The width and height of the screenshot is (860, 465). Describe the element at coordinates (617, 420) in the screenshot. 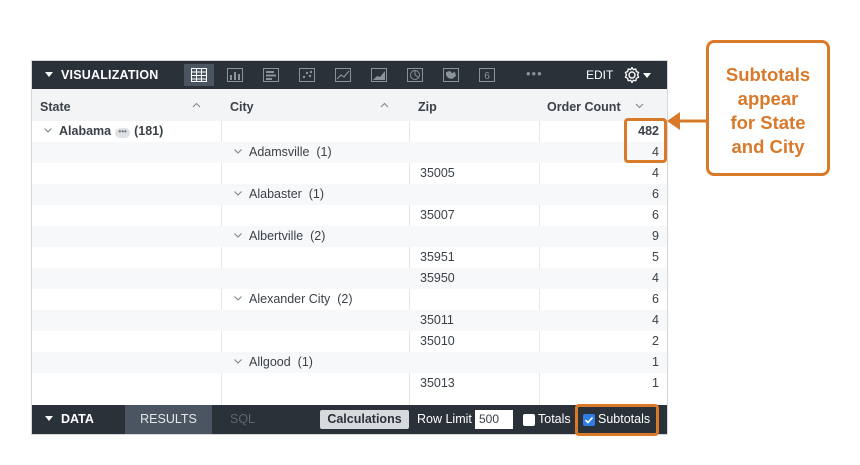

I see `subtotals-checkbox-highlight` at that location.